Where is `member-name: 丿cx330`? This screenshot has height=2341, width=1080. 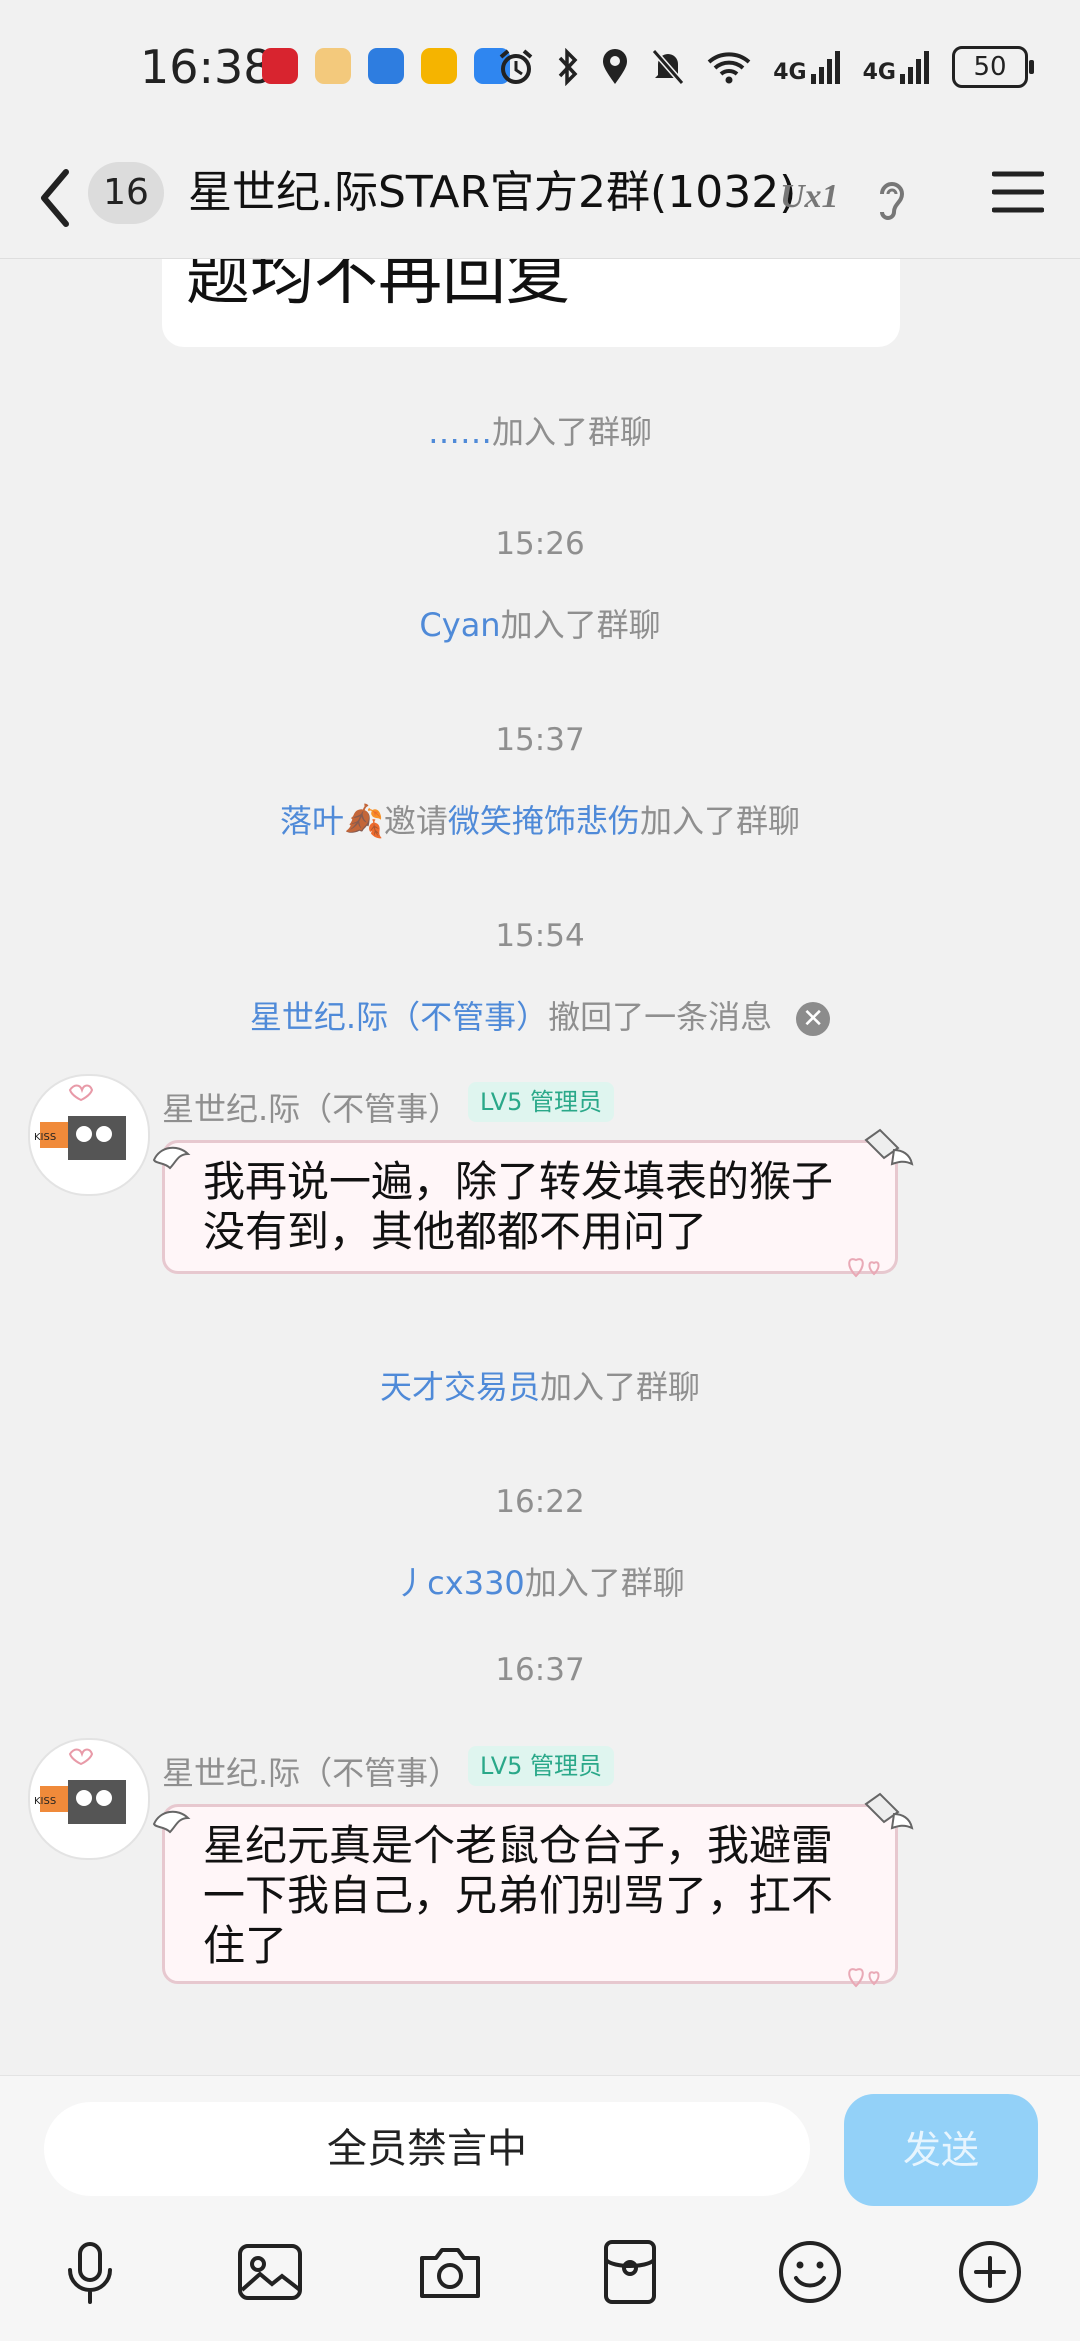
member-name: 丿cx330 is located at coordinates (460, 1583).